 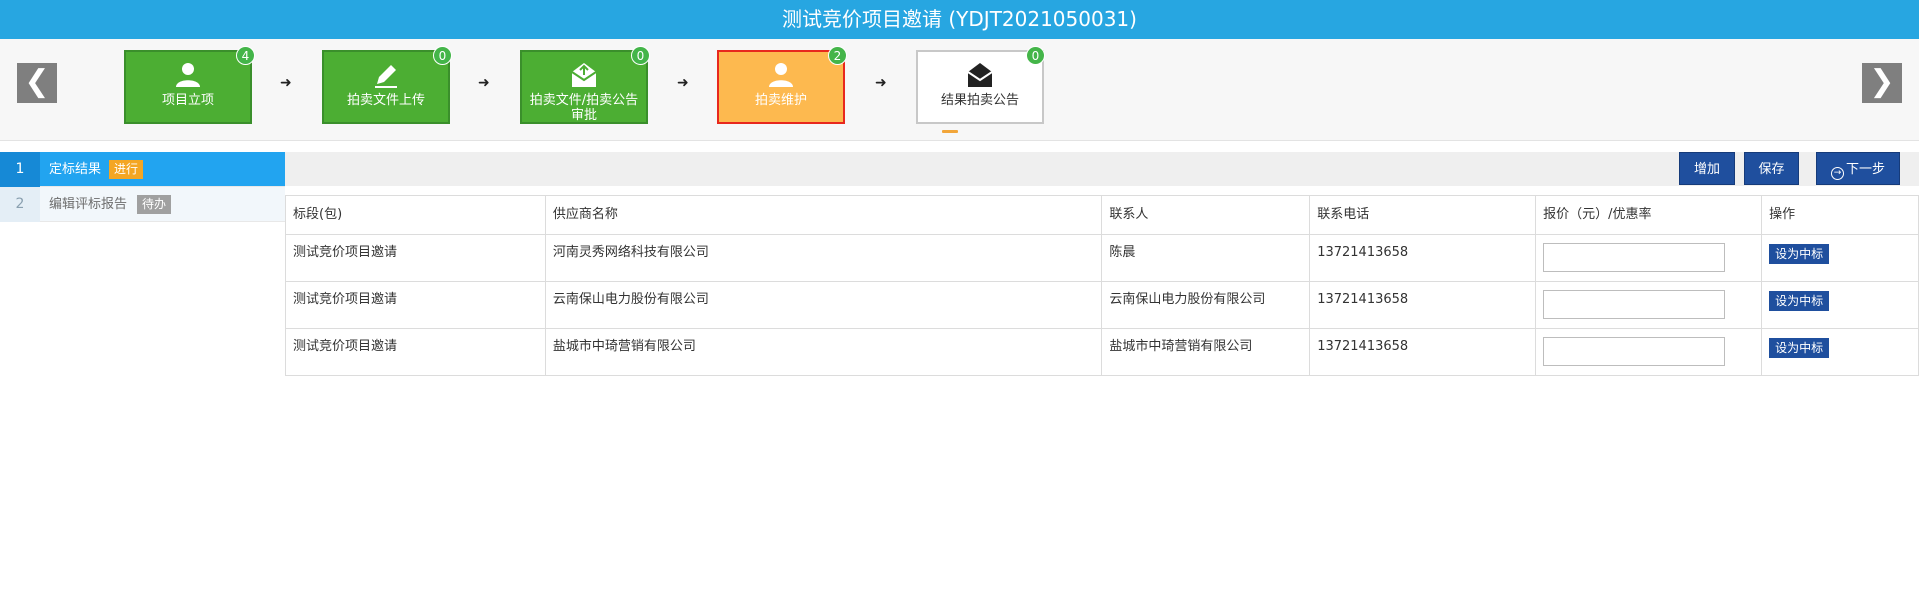 I want to click on column-header-action: 操作, so click(x=1840, y=215).